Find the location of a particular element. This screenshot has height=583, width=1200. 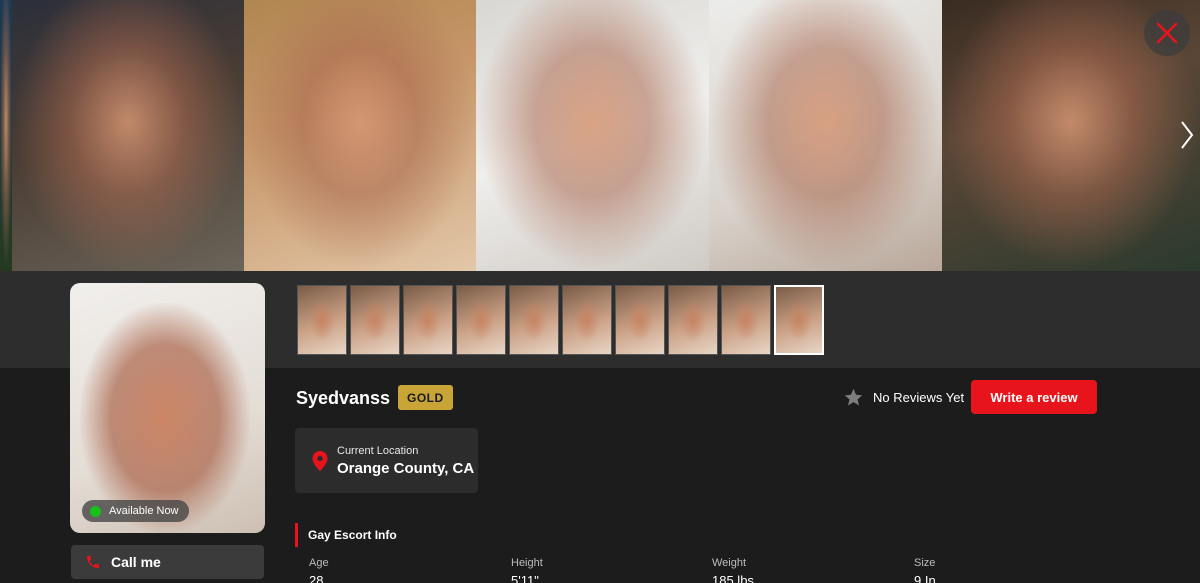

location-value: Orange County, CA is located at coordinates (406, 468).